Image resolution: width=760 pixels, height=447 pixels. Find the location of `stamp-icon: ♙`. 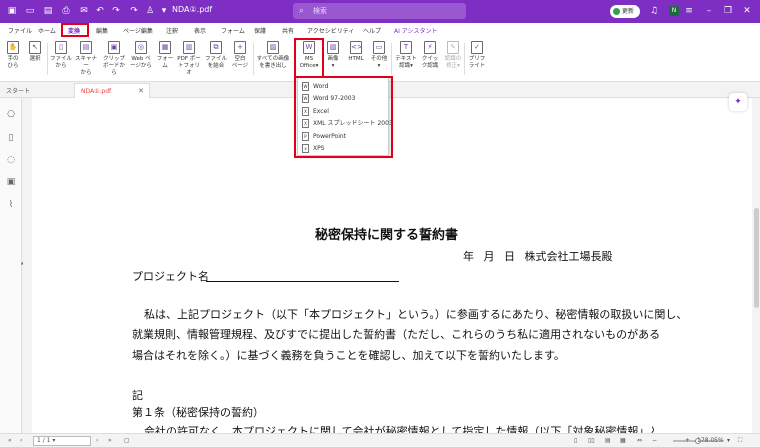

stamp-icon: ♙ is located at coordinates (150, 11).